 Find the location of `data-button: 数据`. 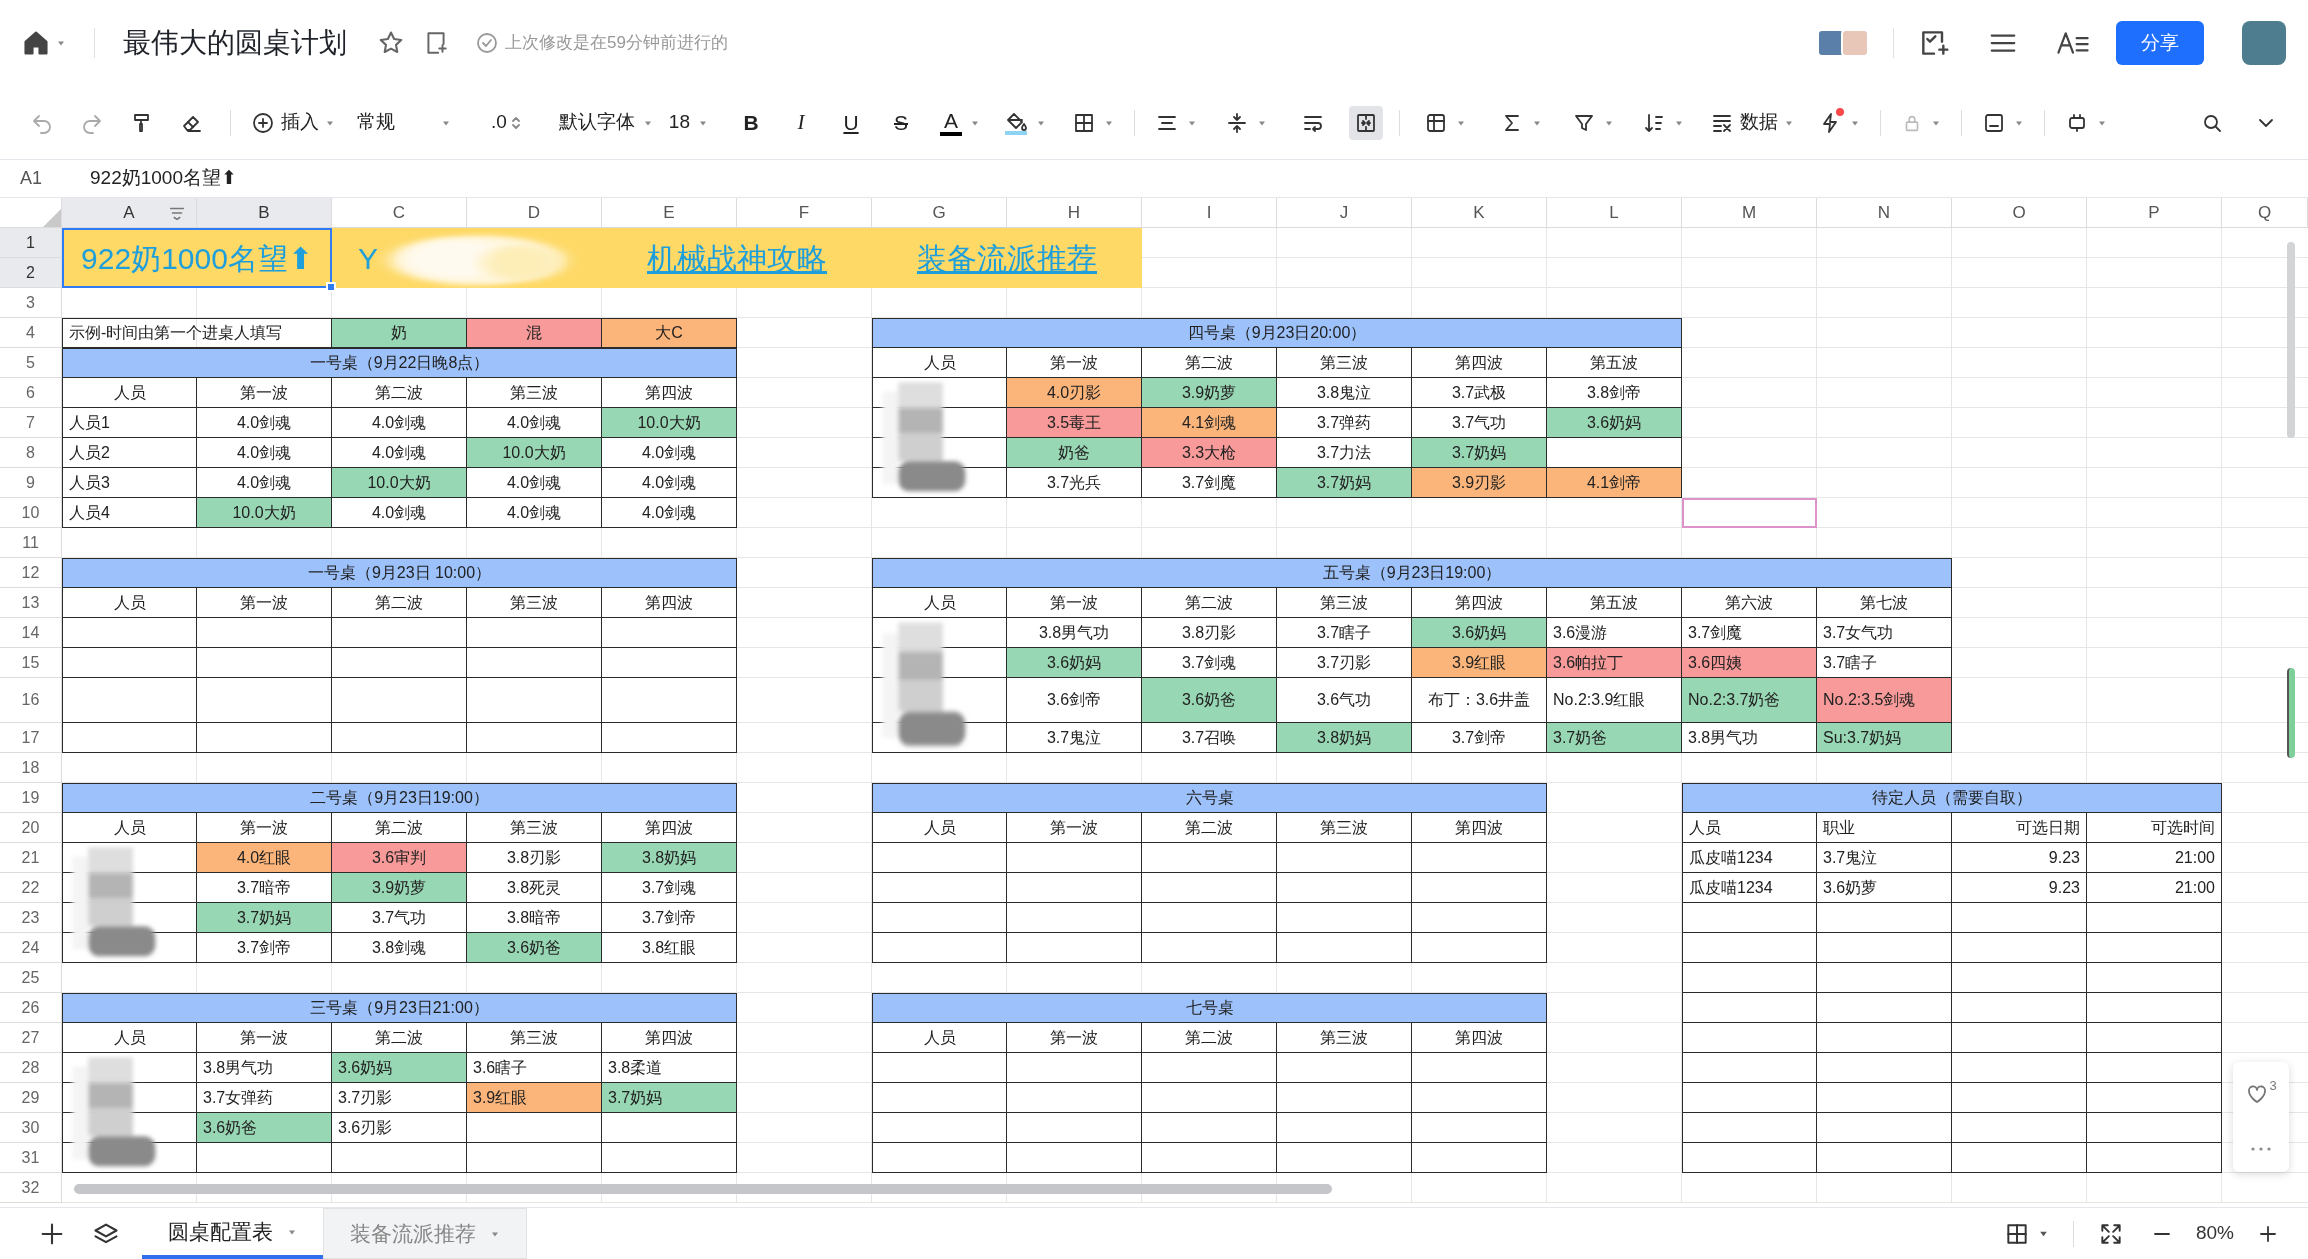

data-button: 数据 is located at coordinates (1752, 122).